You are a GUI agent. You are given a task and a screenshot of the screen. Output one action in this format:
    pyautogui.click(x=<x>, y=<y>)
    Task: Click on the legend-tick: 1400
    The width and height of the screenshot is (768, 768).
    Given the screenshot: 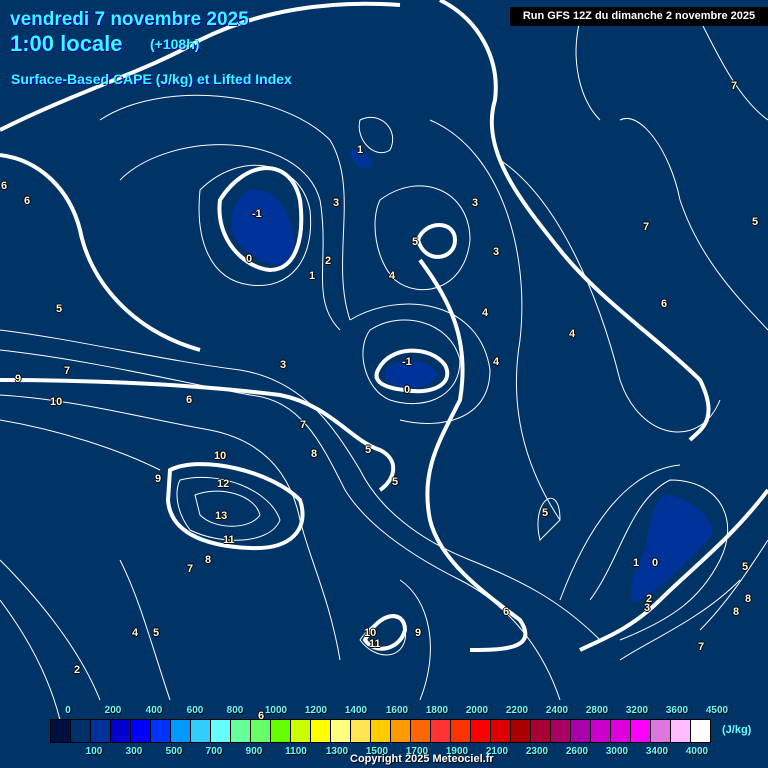 What is the action you would take?
    pyautogui.click(x=356, y=710)
    